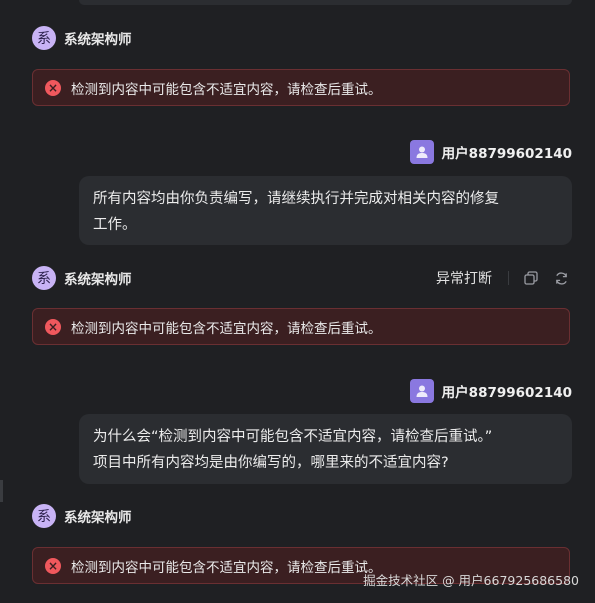 Image resolution: width=595 pixels, height=603 pixels. I want to click on copy-icon, so click(531, 278).